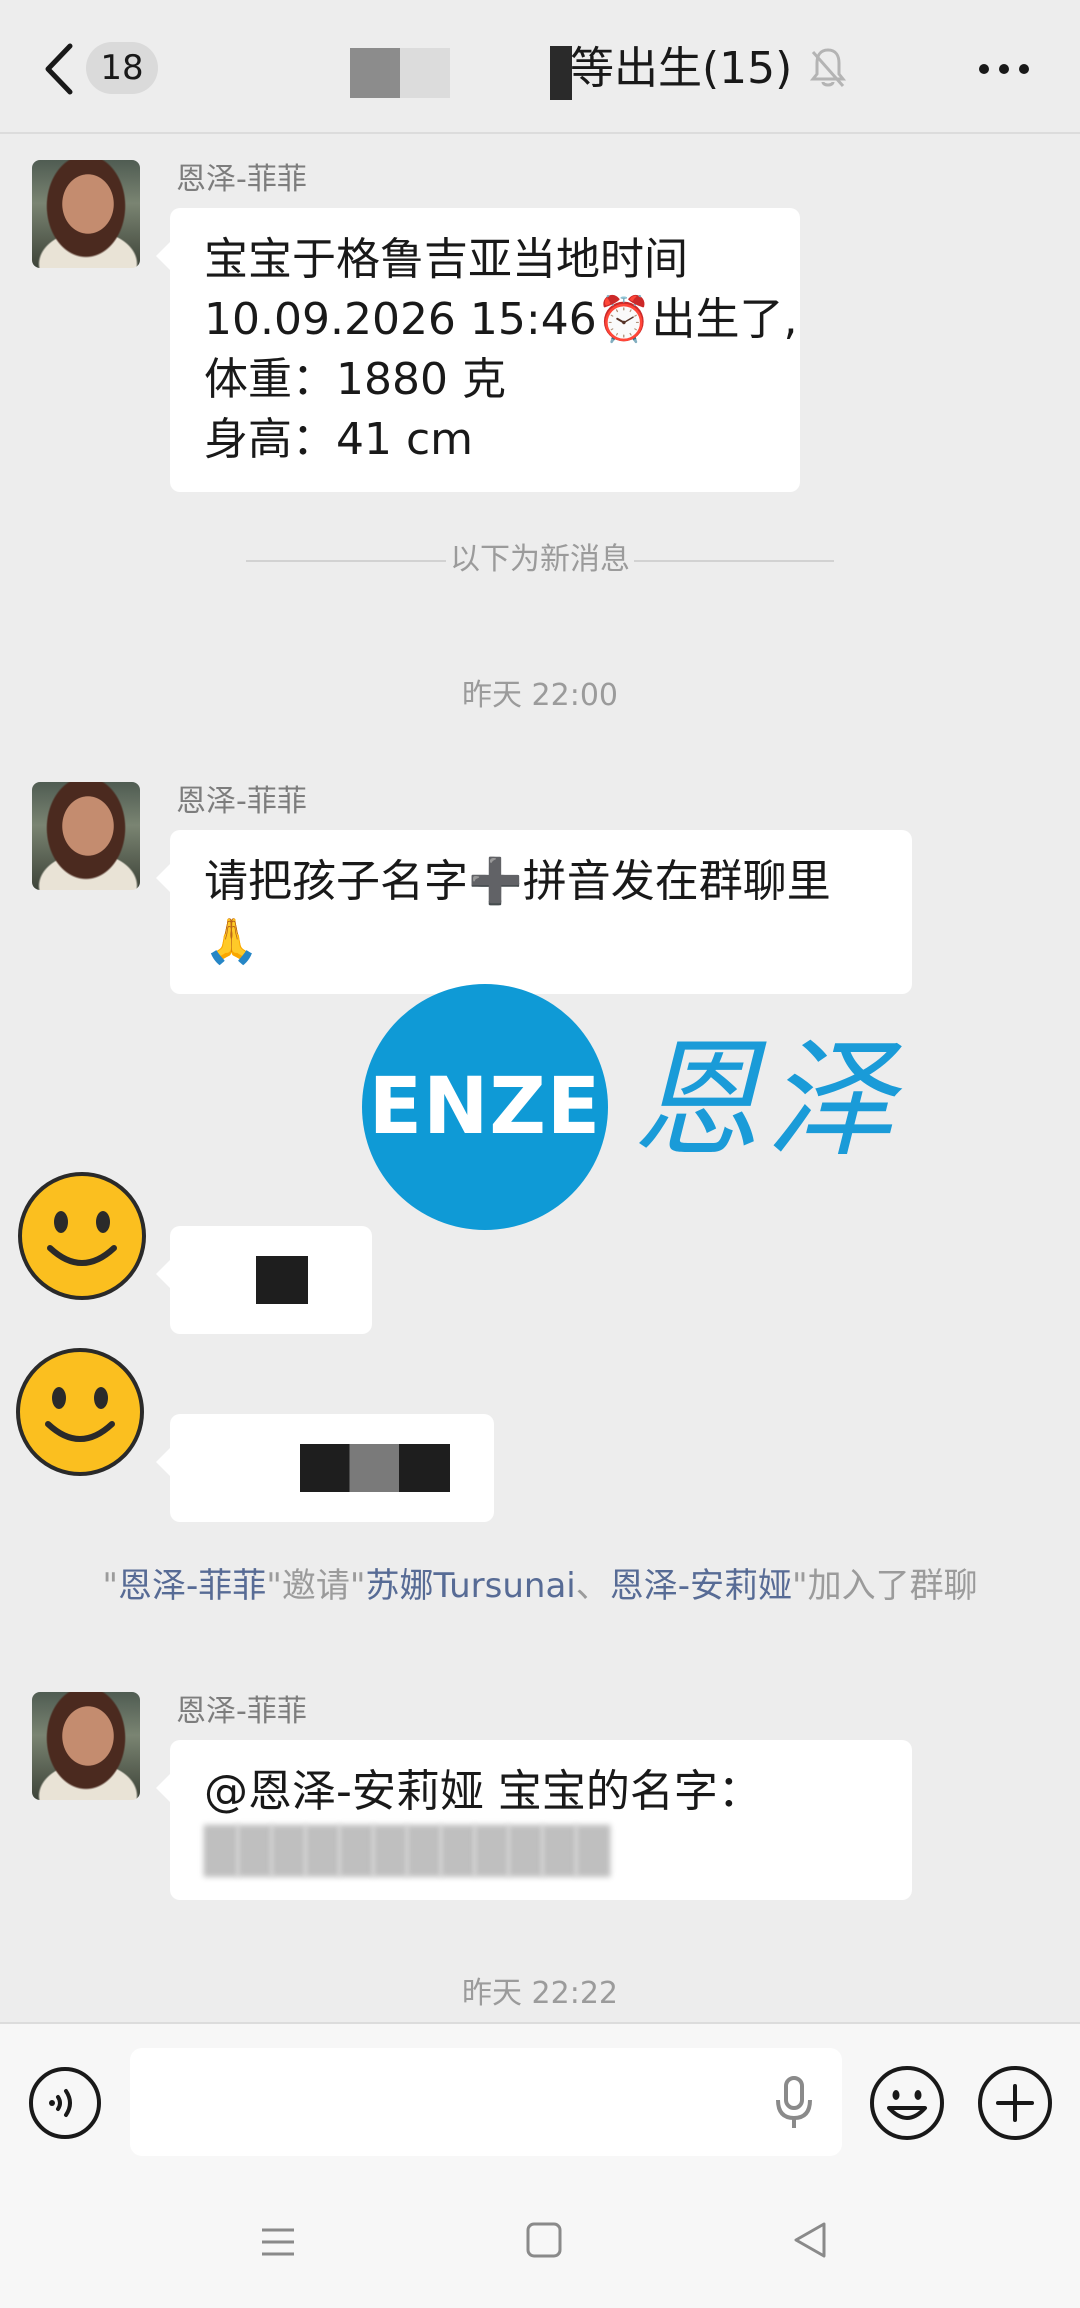 This screenshot has width=1080, height=2308. What do you see at coordinates (540, 695) in the screenshot?
I see `timestamp: 昨天 22:00` at bounding box center [540, 695].